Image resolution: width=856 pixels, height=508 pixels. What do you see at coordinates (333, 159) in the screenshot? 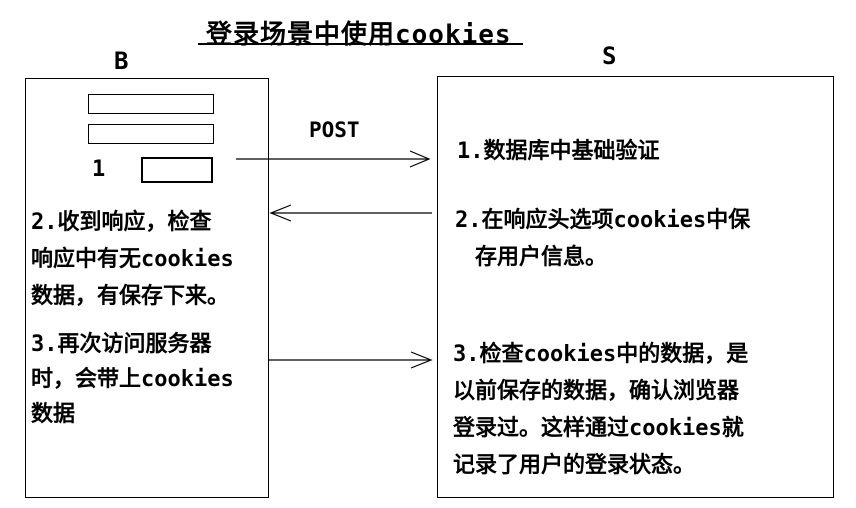
I see `post-request-arrow` at bounding box center [333, 159].